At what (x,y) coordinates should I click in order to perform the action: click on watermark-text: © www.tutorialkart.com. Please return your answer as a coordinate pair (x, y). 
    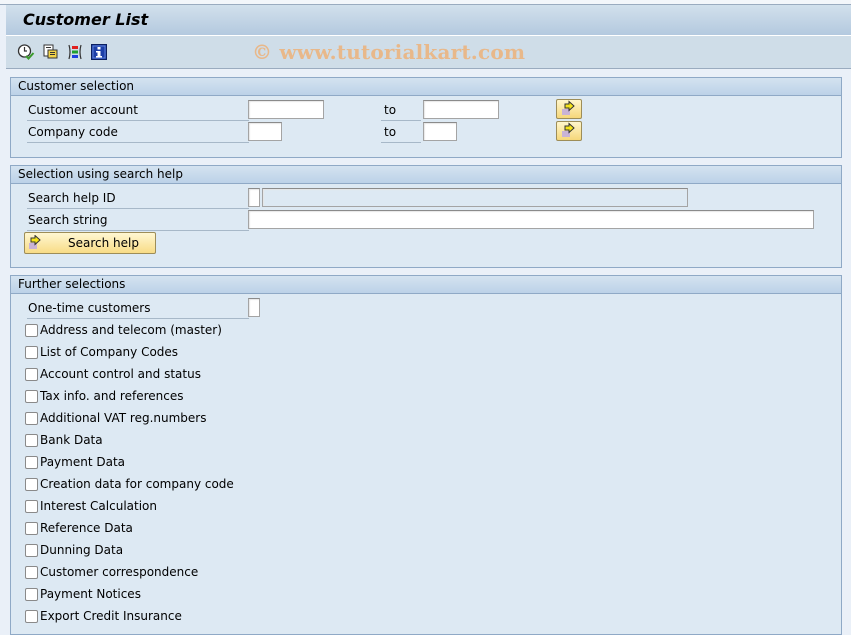
    Looking at the image, I should click on (389, 52).